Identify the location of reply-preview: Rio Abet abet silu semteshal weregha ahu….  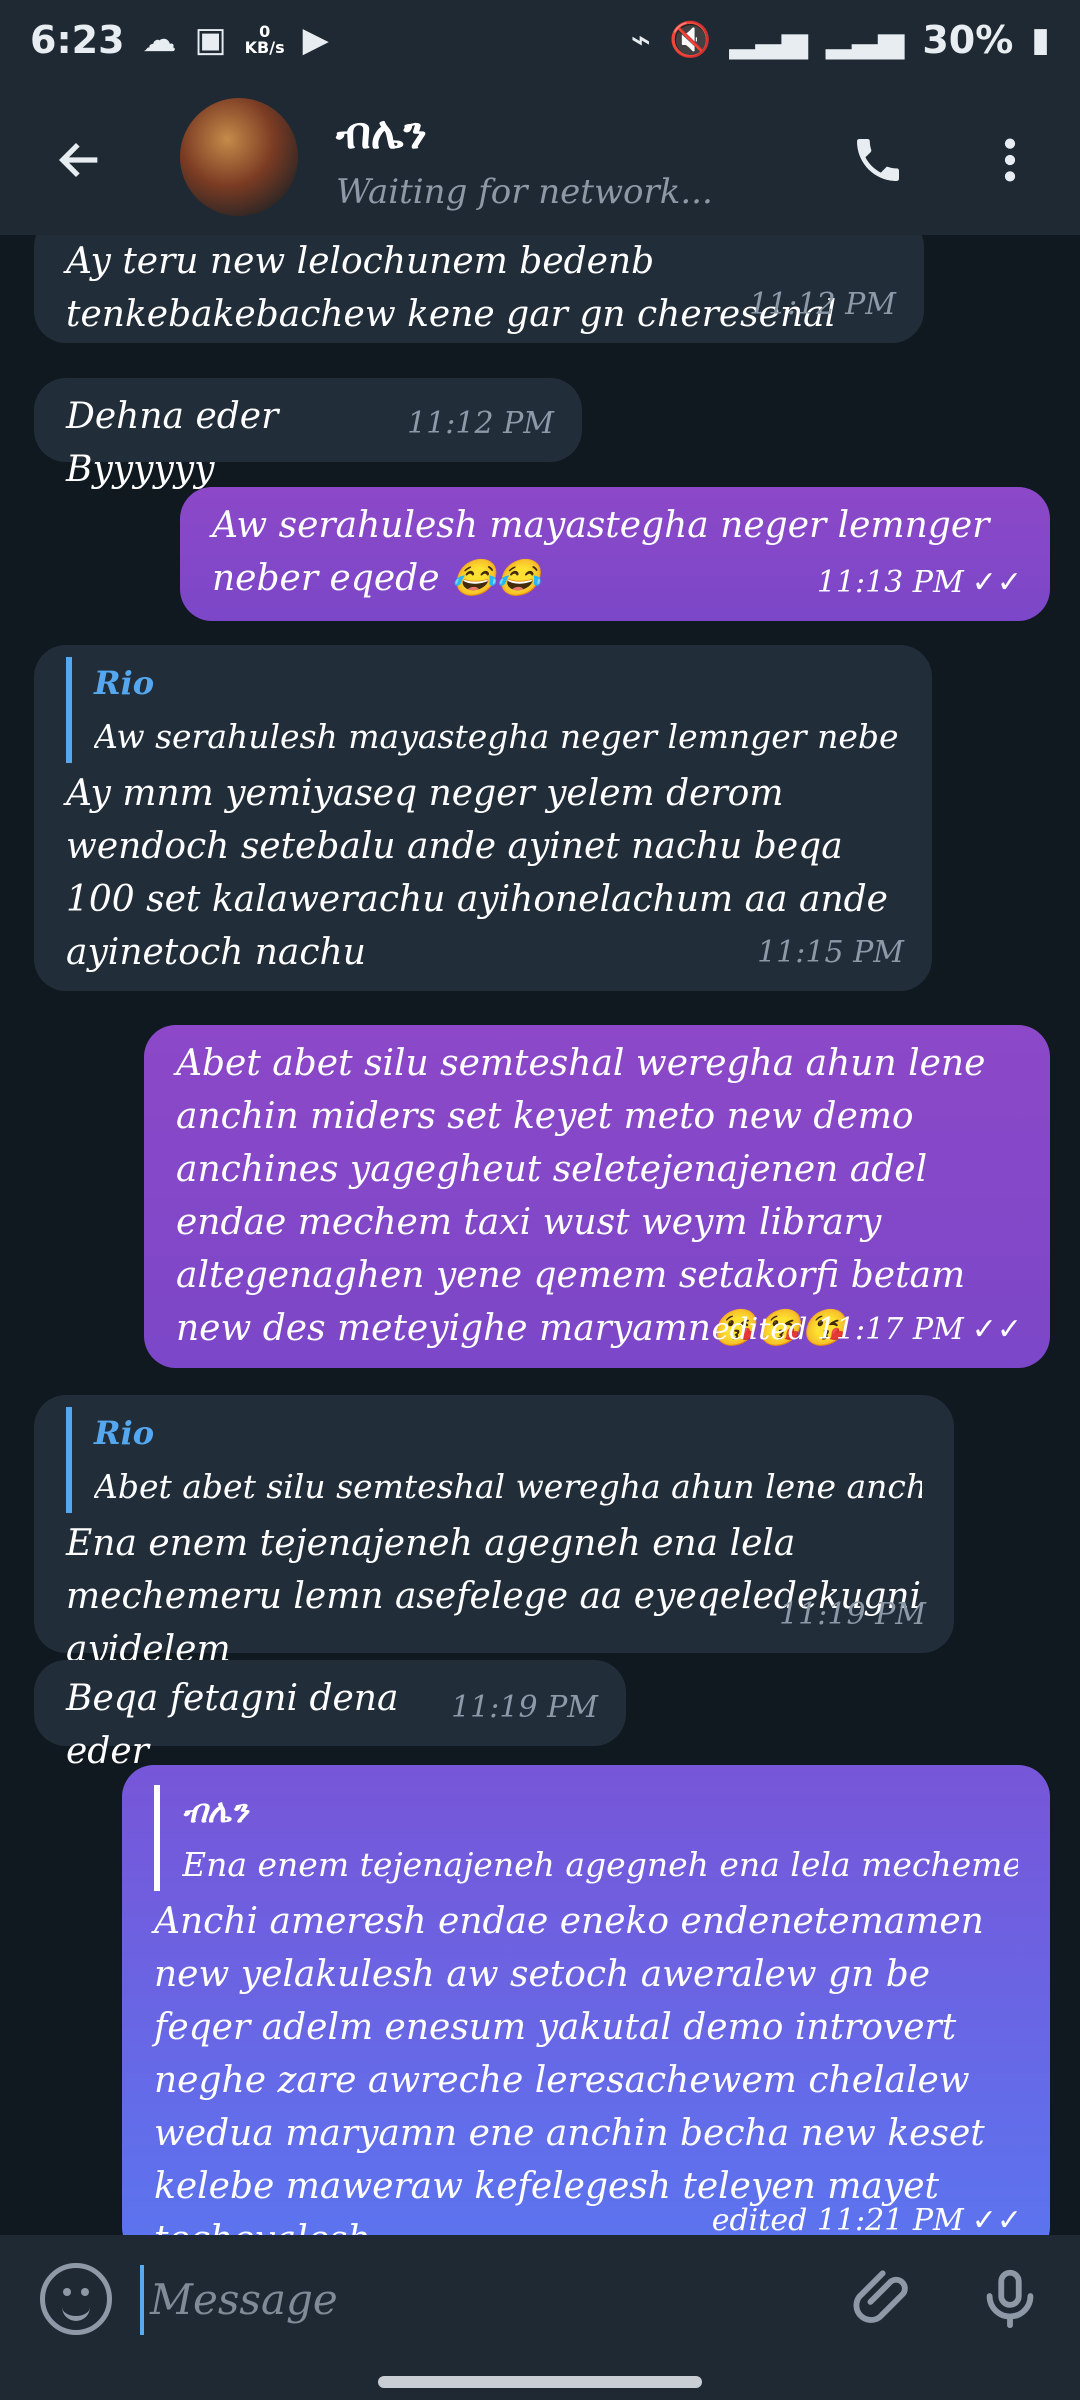
(494, 1460).